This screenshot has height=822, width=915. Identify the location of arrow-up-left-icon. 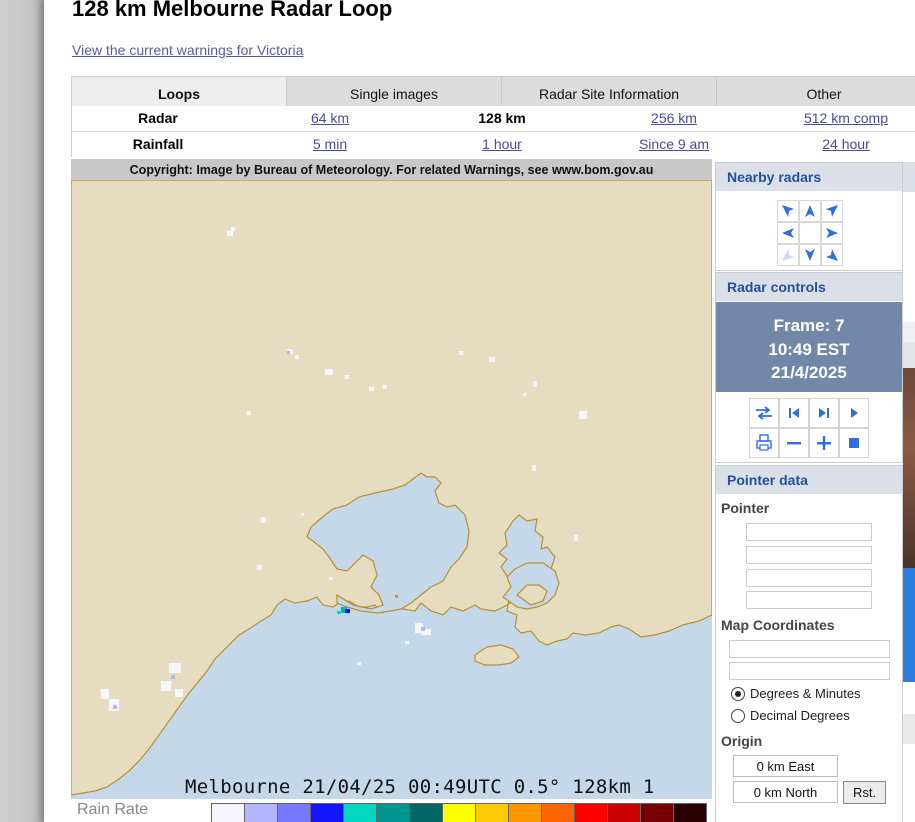
(788, 211).